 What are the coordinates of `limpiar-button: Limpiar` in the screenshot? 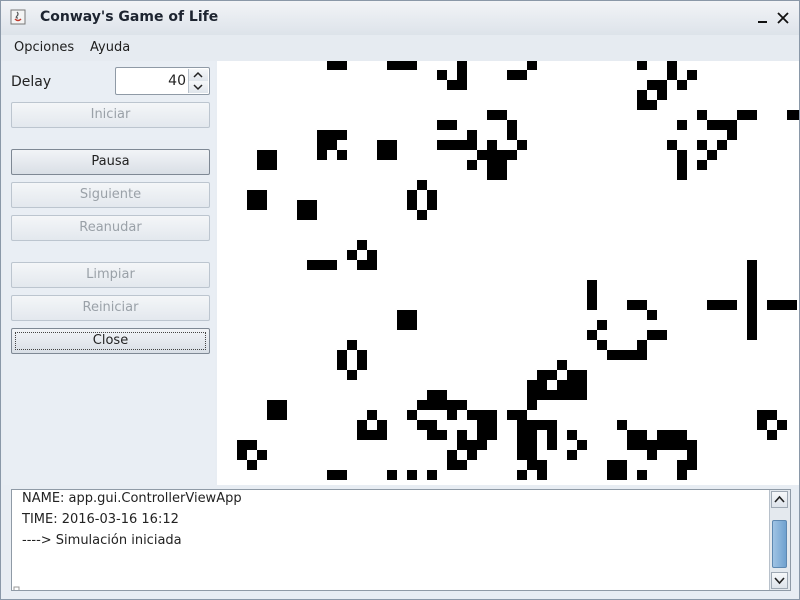 It's located at (110, 275).